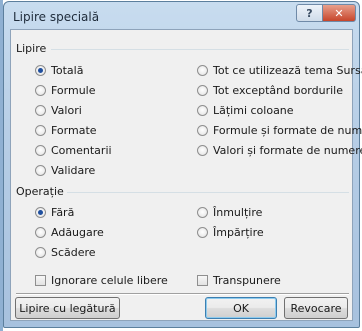  What do you see at coordinates (66, 110) in the screenshot?
I see `option-label: Valori` at bounding box center [66, 110].